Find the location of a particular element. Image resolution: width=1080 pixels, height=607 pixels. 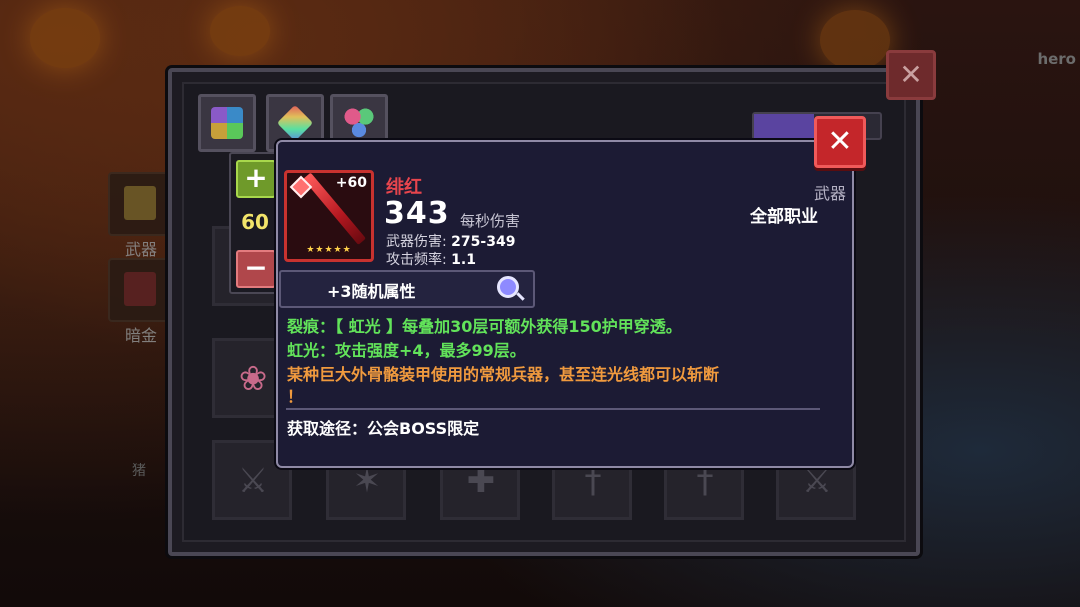

dps-value: 343 is located at coordinates (417, 213).